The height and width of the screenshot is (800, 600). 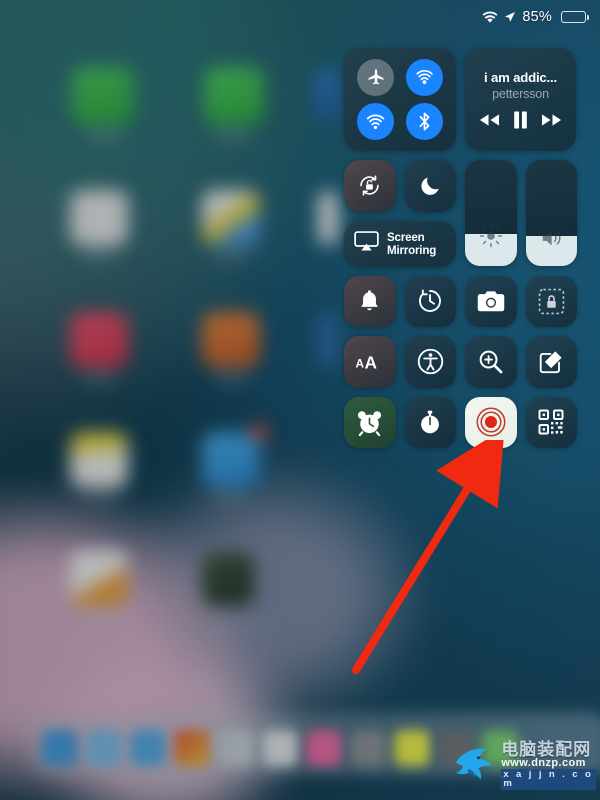 I want to click on record-icon, so click(x=491, y=422).